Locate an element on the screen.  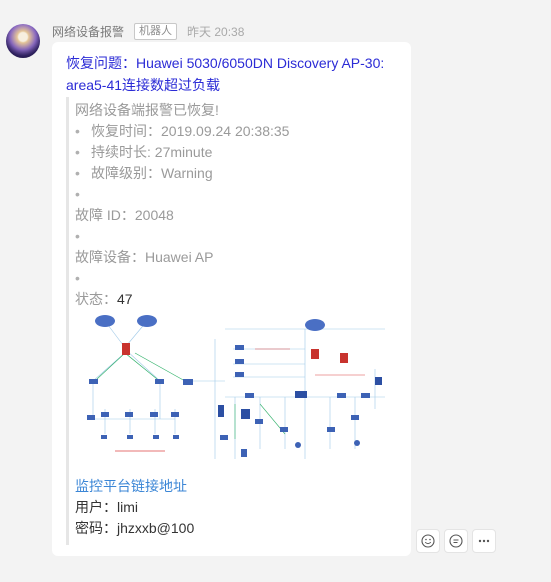
more-icon is located at coordinates (484, 541).